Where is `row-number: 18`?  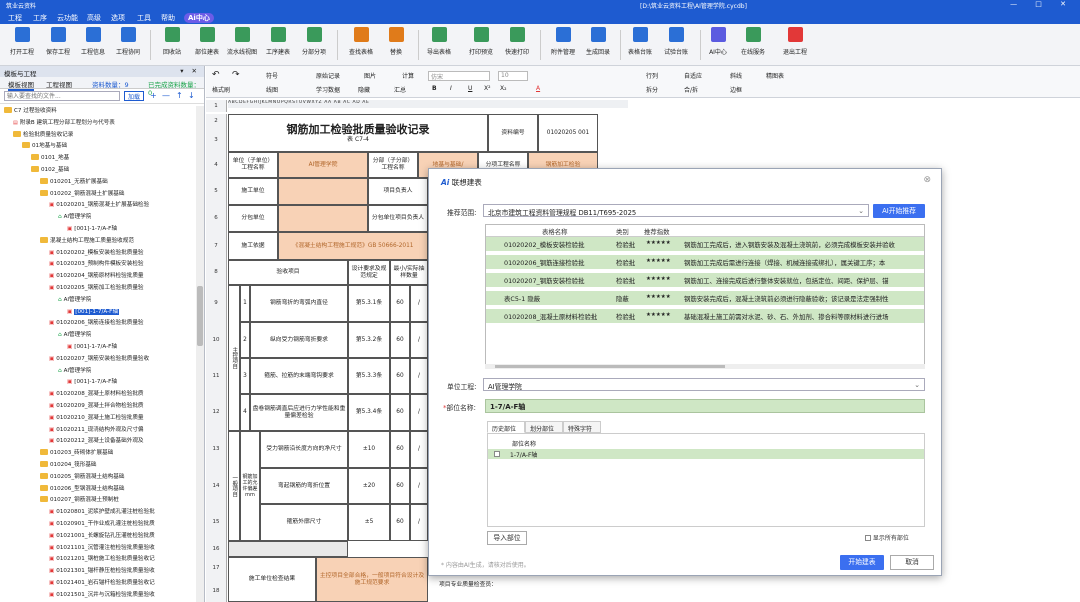 row-number: 18 is located at coordinates (216, 591).